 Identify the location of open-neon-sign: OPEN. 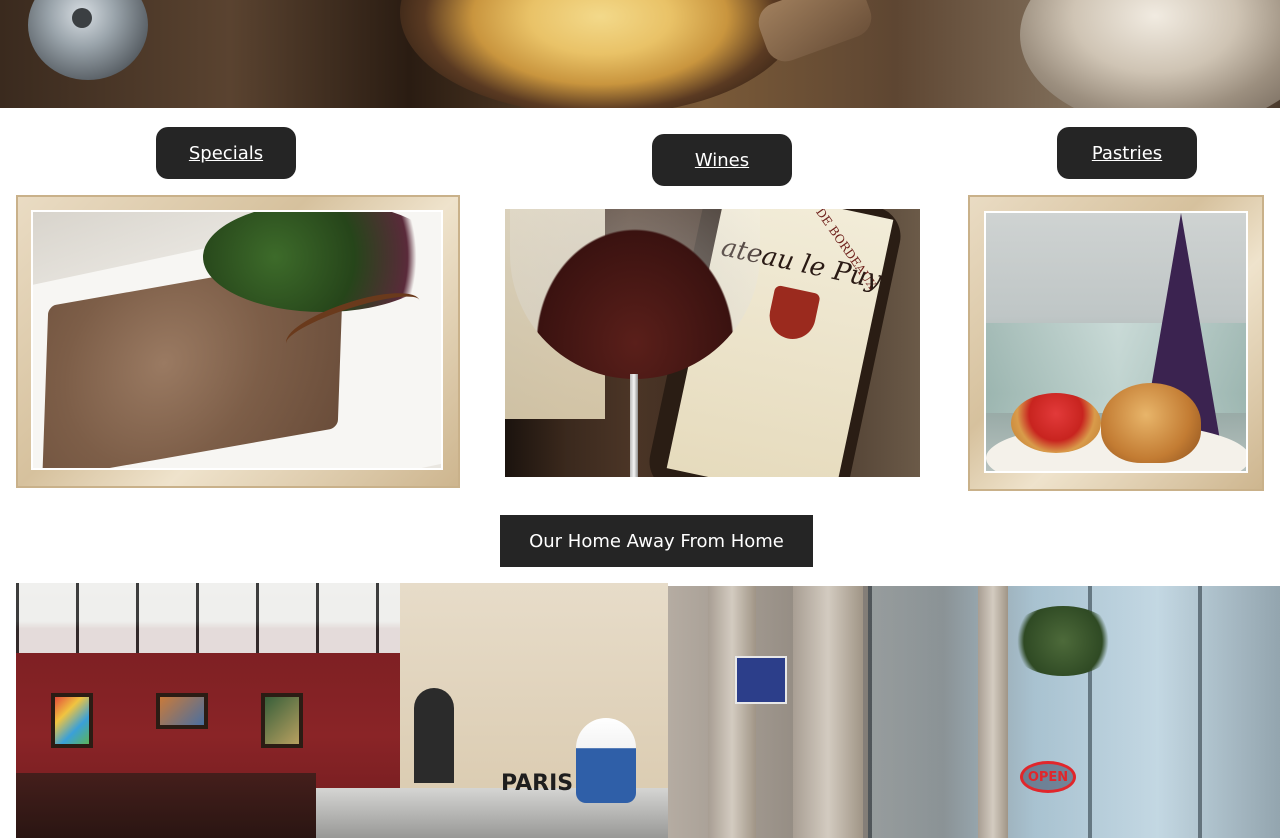
(1048, 777).